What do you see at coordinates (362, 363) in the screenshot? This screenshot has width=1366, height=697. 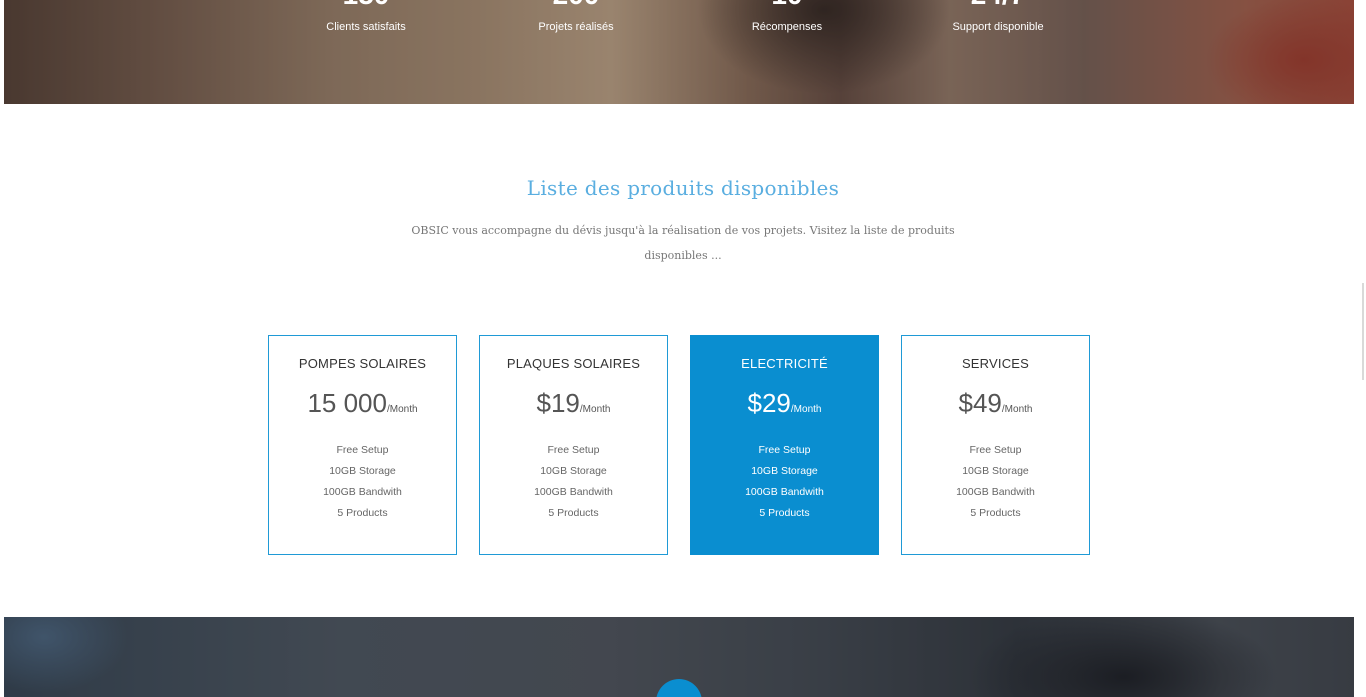 I see `card-title: POMPES SOLAIRES` at bounding box center [362, 363].